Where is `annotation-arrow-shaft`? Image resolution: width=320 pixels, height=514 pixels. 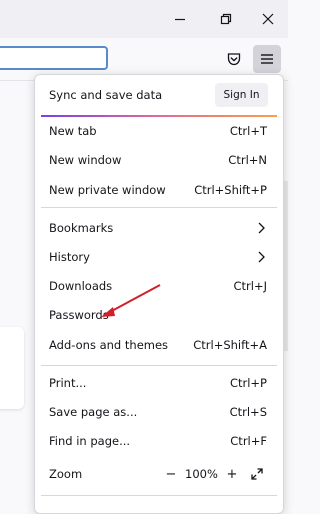
annotation-arrow-shaft is located at coordinates (134, 299).